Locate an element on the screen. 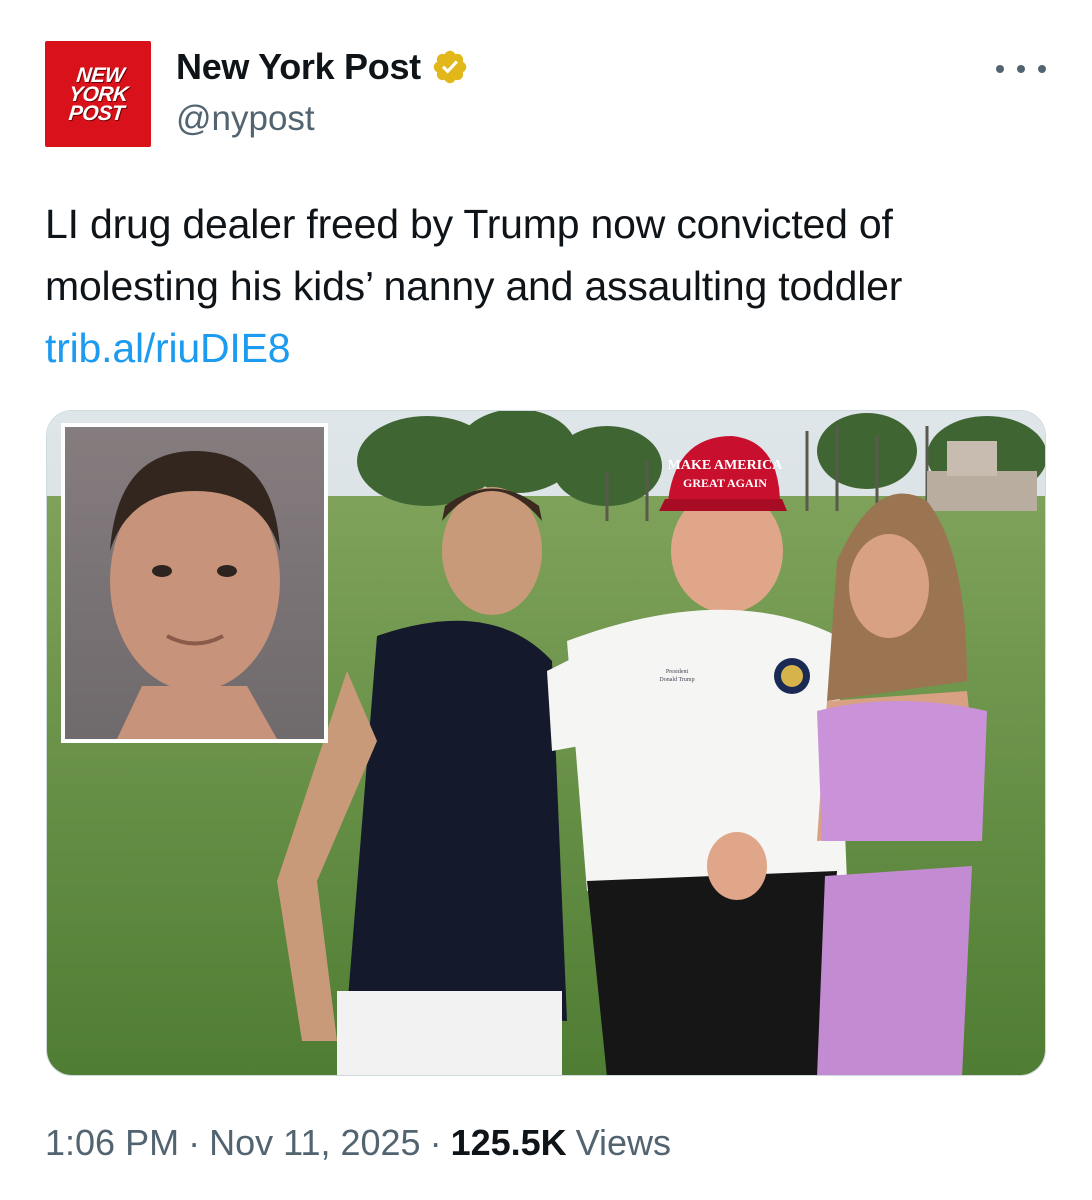 The height and width of the screenshot is (1200, 1092). shirt-text-line-1: President is located at coordinates (677, 672).